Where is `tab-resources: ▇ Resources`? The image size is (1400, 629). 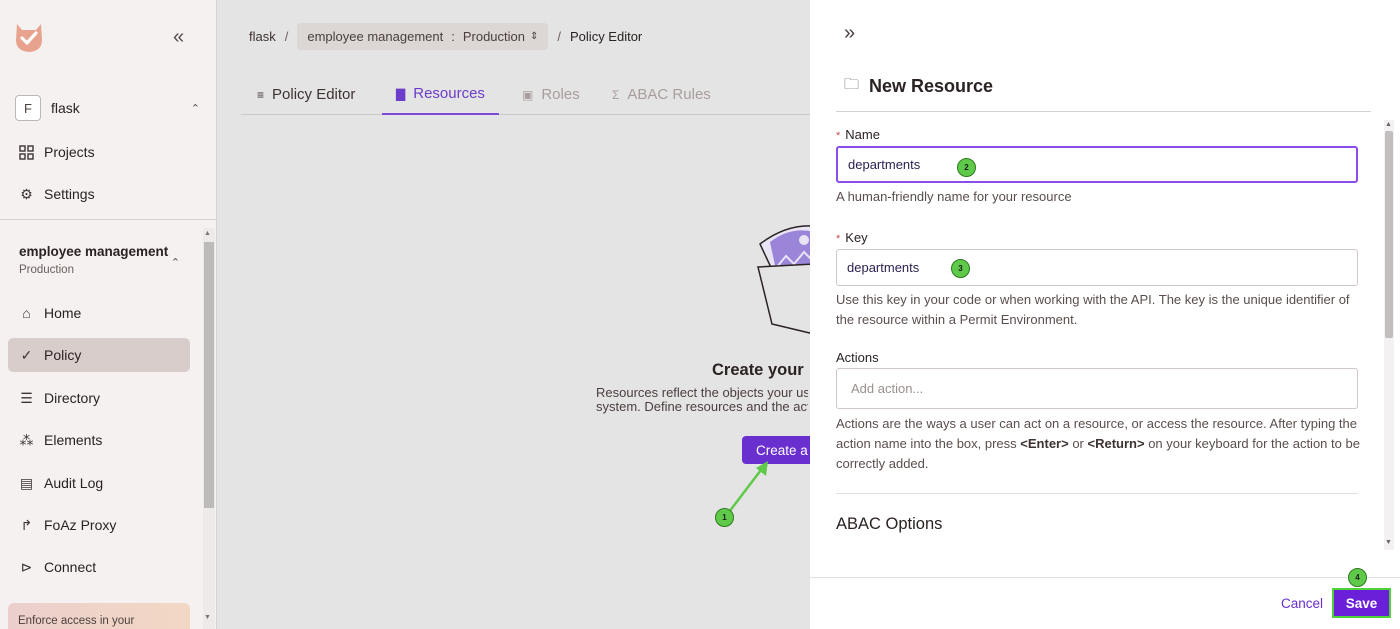
tab-resources: ▇ Resources is located at coordinates (440, 94).